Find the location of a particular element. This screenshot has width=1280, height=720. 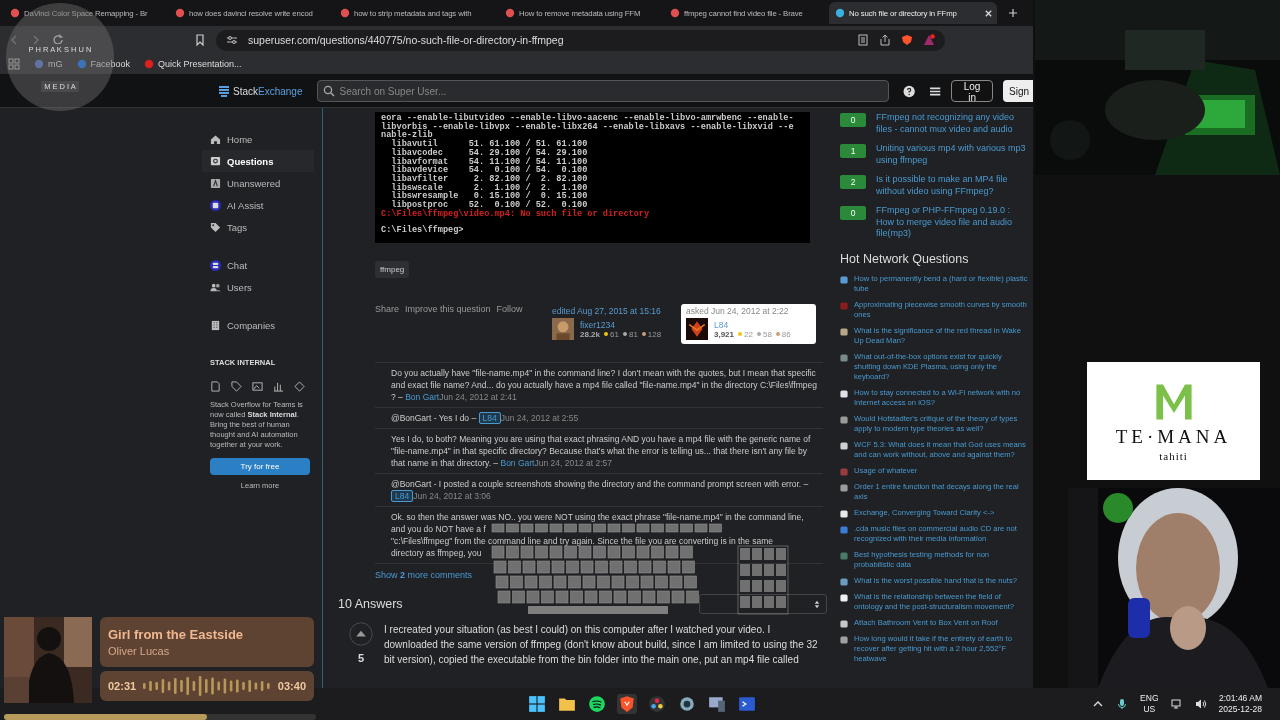

login-button: Log in is located at coordinates (972, 91).